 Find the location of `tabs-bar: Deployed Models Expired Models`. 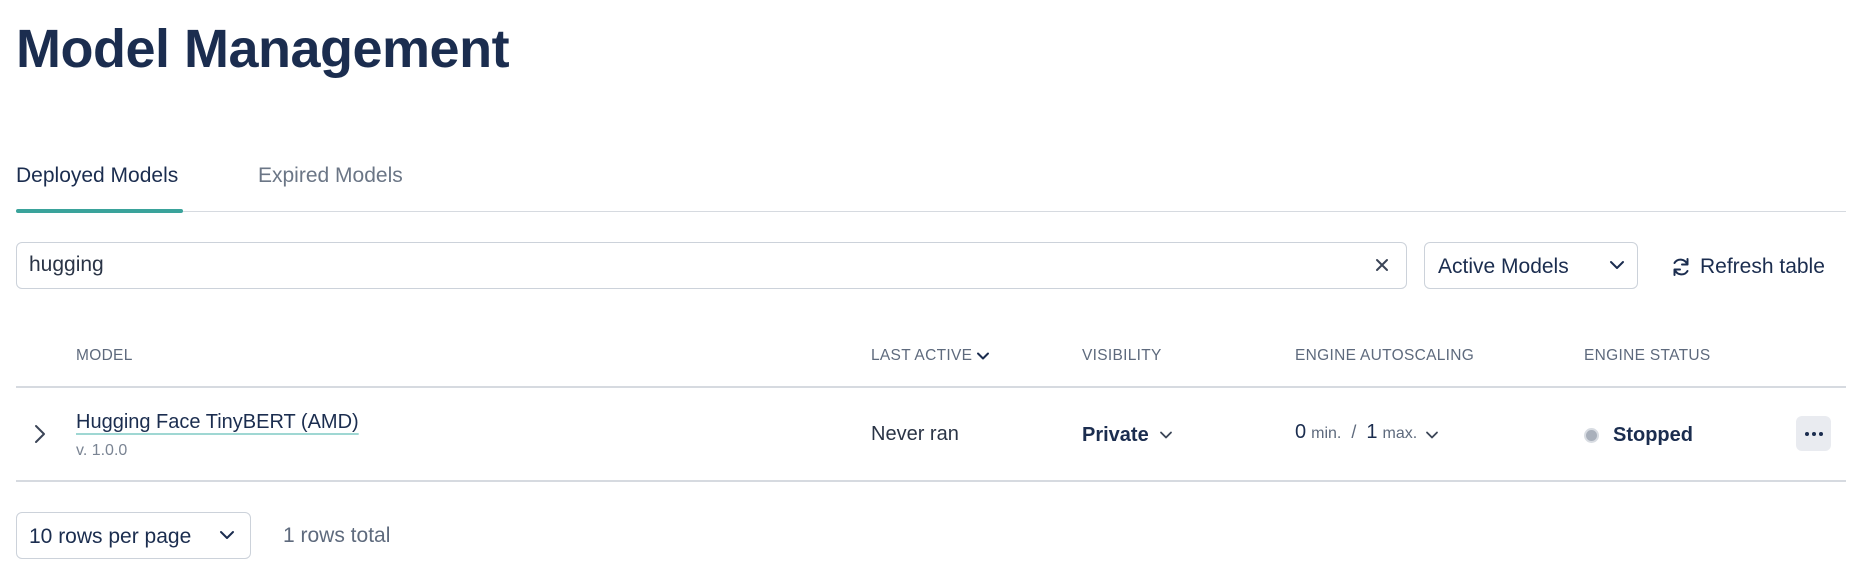

tabs-bar: Deployed Models Expired Models is located at coordinates (931, 181).